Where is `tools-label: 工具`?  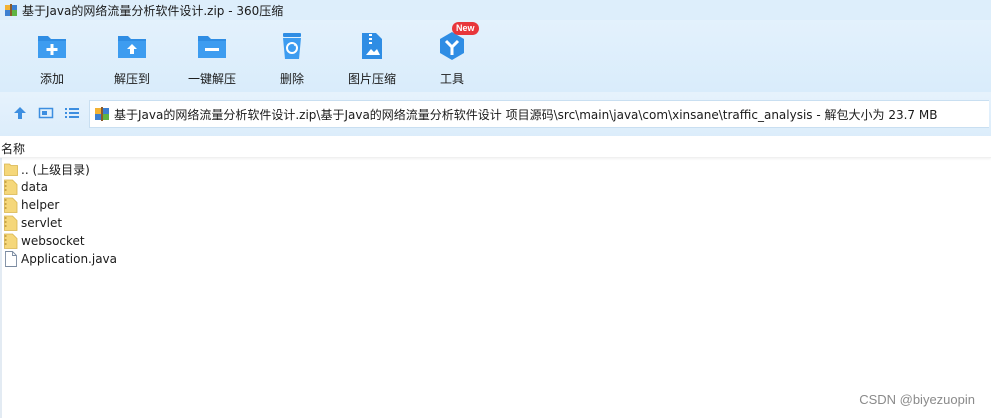
tools-label: 工具 is located at coordinates (451, 79).